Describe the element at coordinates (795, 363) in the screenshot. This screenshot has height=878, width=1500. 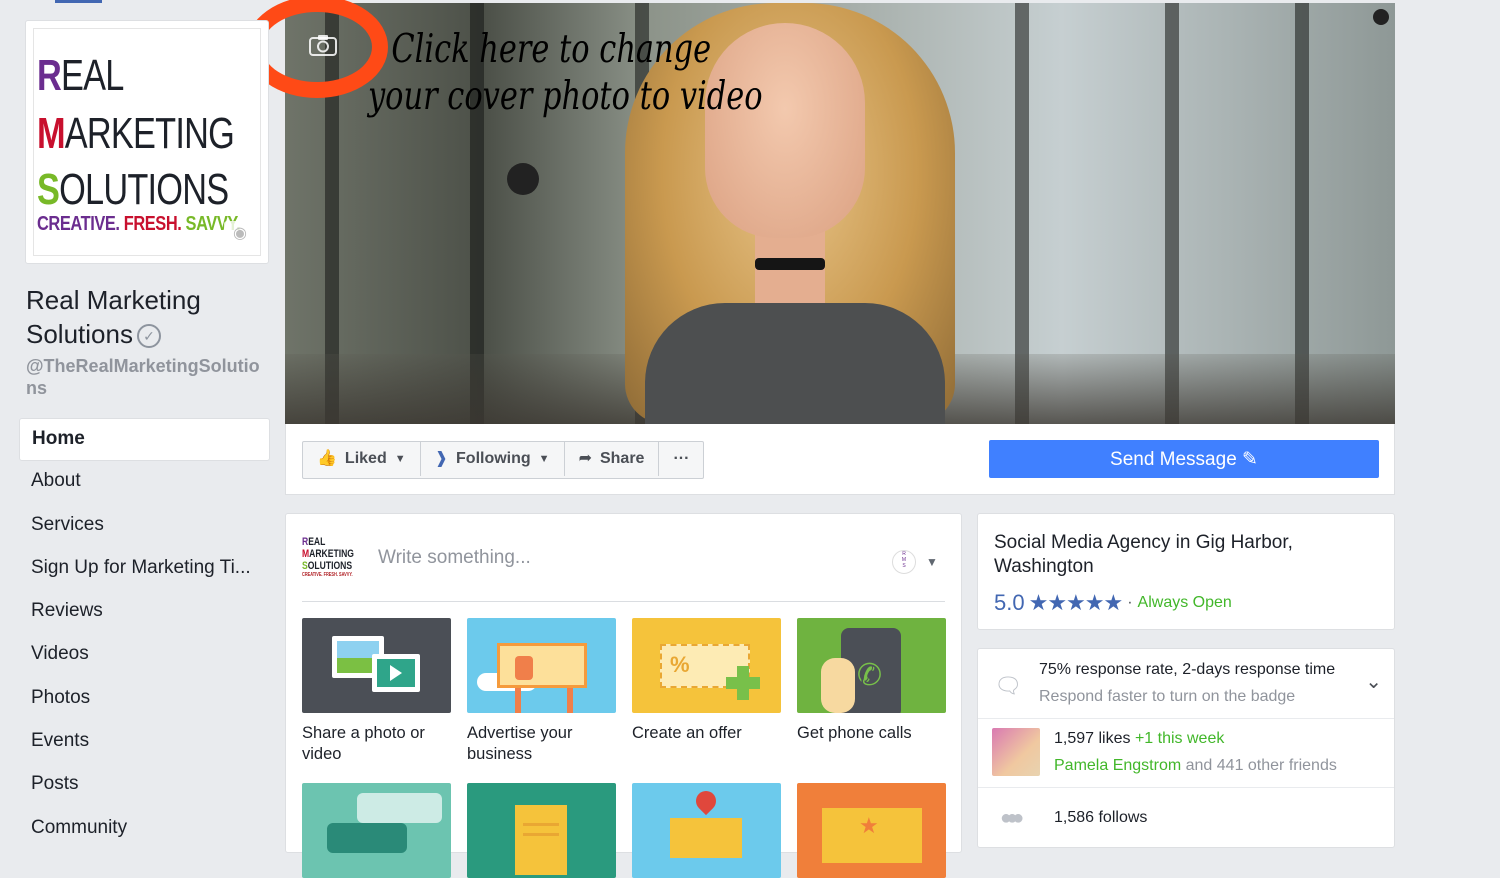
I see `presenter-torso` at that location.